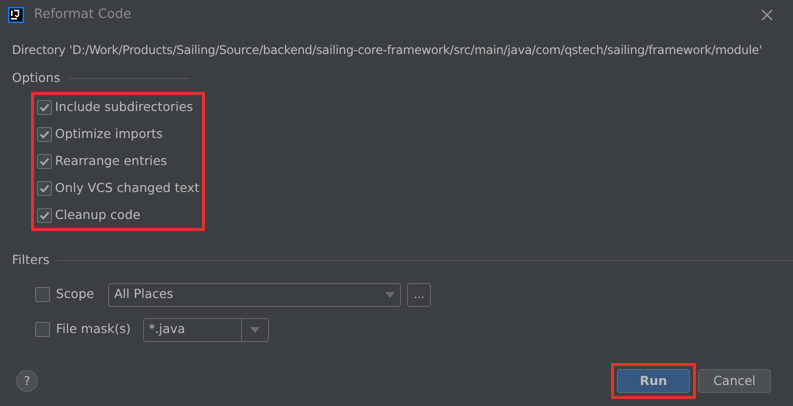 This screenshot has width=793, height=406. I want to click on app-logo-icon, so click(16, 15).